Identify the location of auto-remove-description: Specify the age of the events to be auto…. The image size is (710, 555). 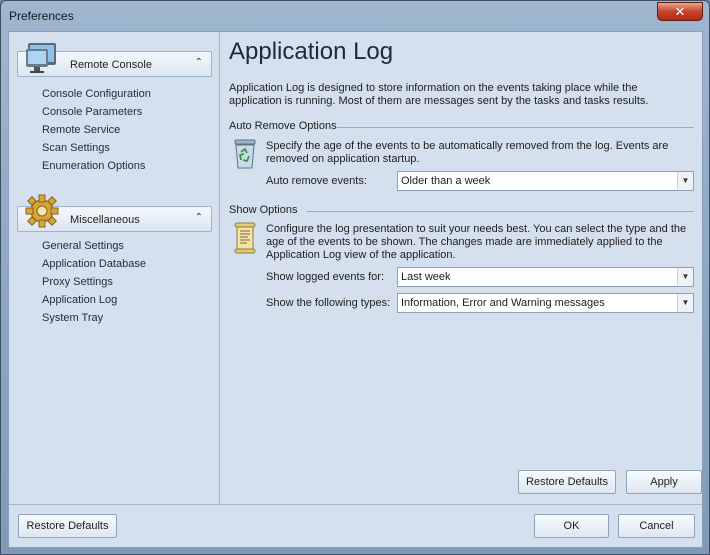
(467, 152).